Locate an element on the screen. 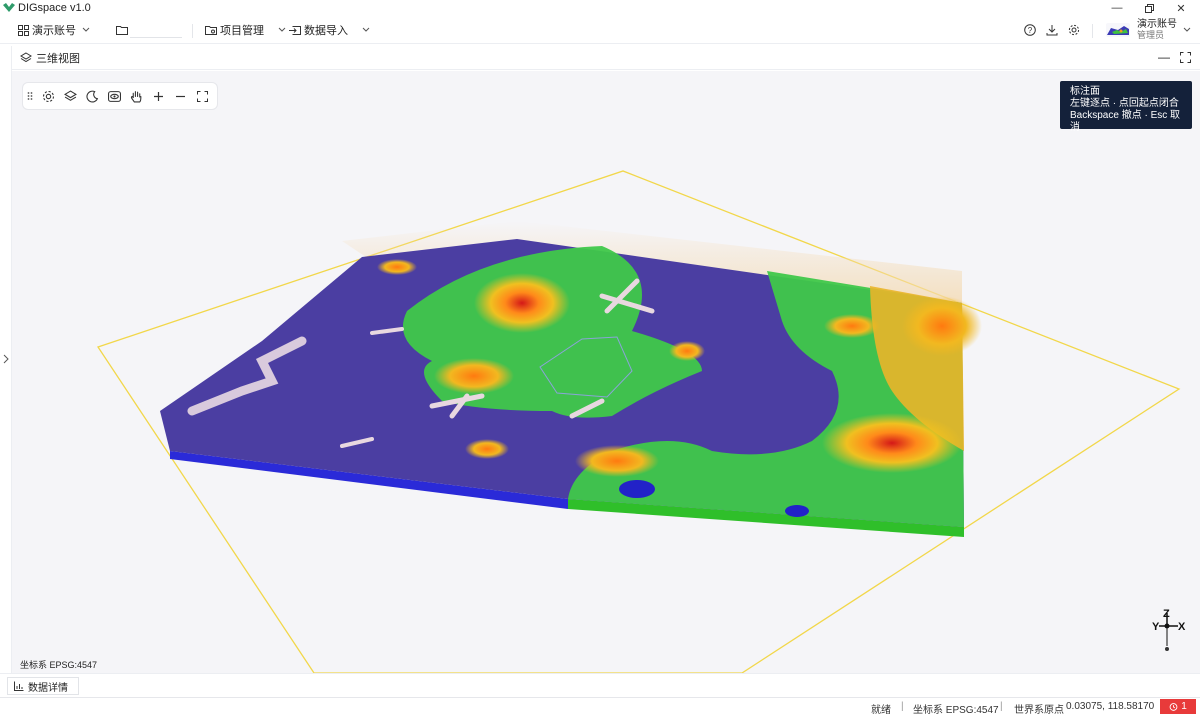 Image resolution: width=1200 pixels, height=715 pixels. tooltip-line1: 左键逐点 · 点回起点闭合 is located at coordinates (1124, 103).